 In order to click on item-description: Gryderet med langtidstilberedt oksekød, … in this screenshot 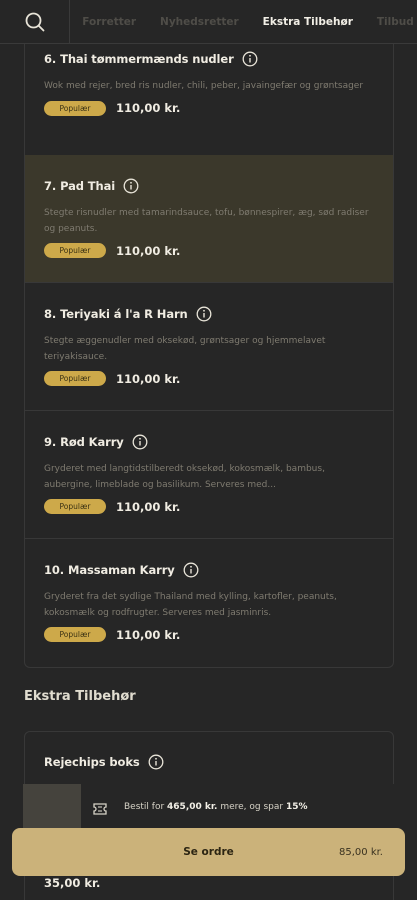, I will do `click(184, 477)`.